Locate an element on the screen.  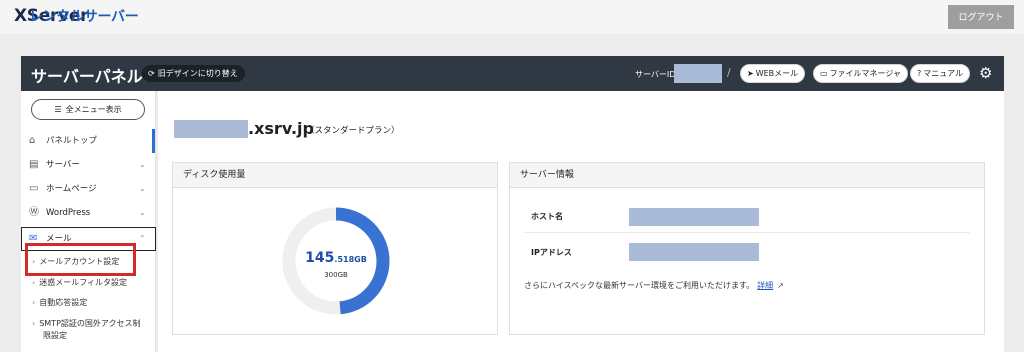
sidebar-item-server: ▤ サーバー ⌄ is located at coordinates (88, 165).